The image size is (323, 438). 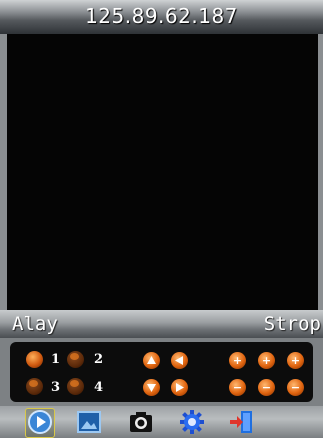 What do you see at coordinates (99, 387) in the screenshot?
I see `channel-4-label: 4` at bounding box center [99, 387].